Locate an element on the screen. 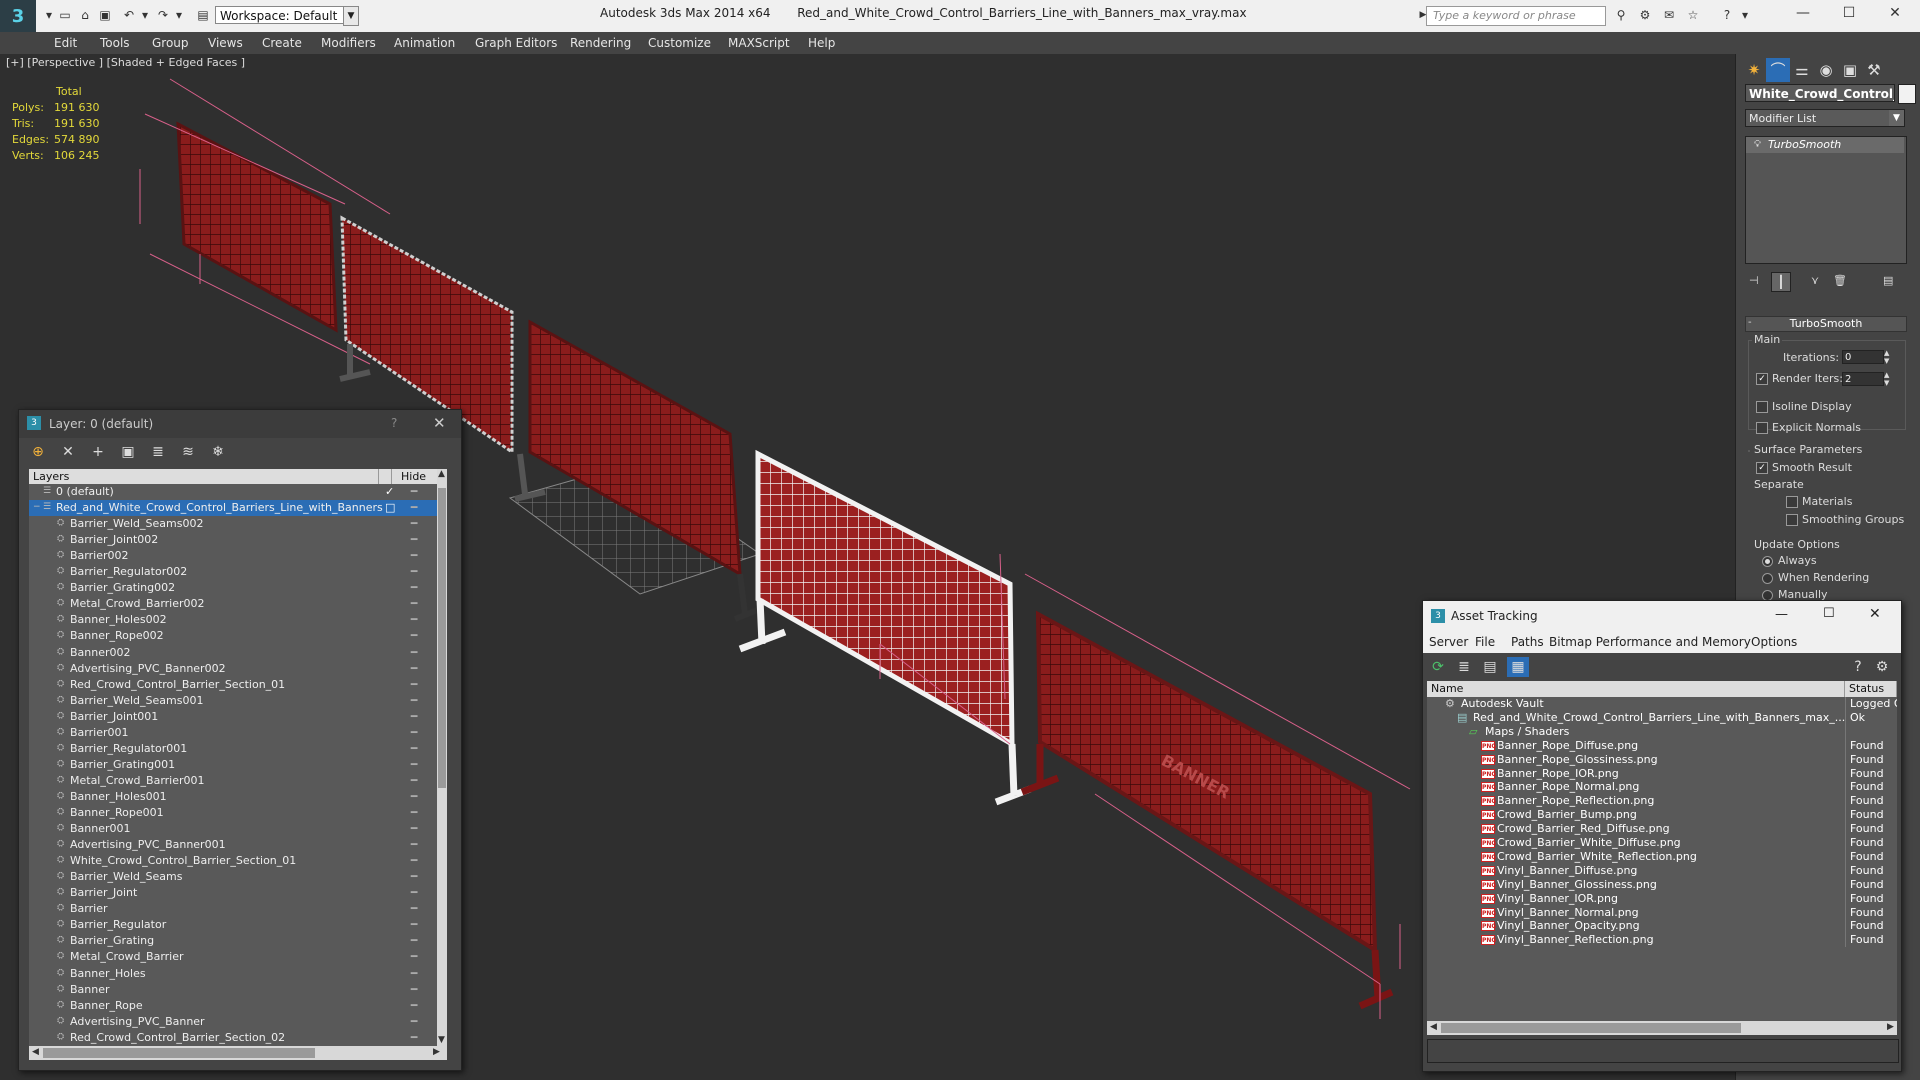  layer-row: ⛭ Banner_Rope ━ is located at coordinates (233, 1006).